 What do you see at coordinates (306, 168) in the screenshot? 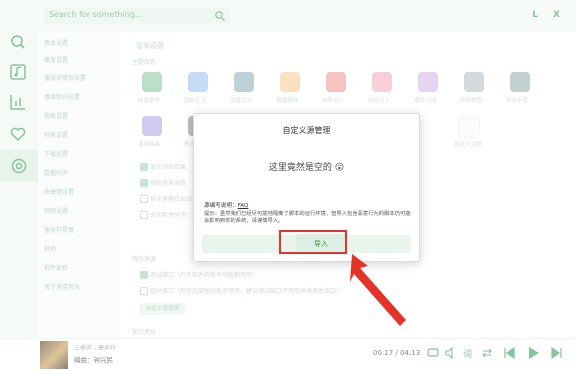
I see `empty-message: 这里竟然是空的 😮` at bounding box center [306, 168].